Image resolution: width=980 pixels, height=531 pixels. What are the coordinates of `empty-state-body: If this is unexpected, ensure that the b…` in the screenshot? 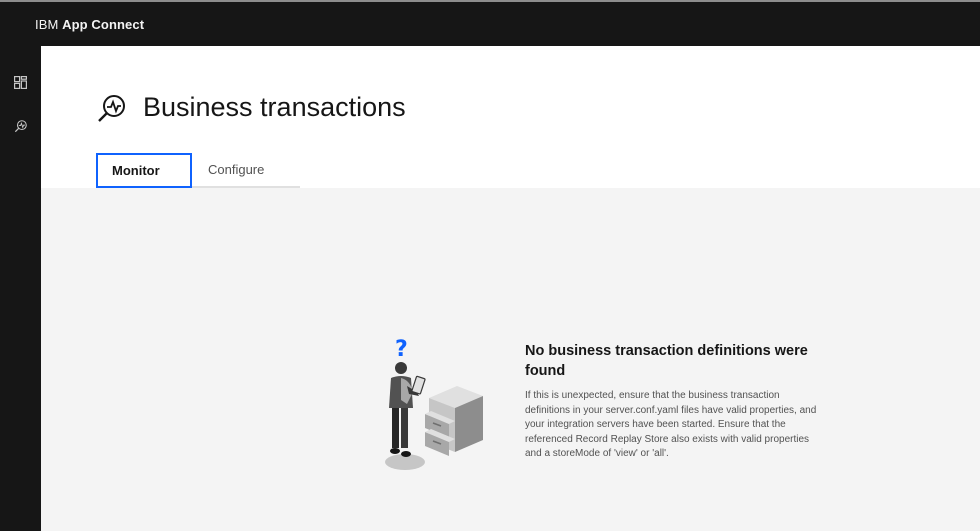 It's located at (671, 424).